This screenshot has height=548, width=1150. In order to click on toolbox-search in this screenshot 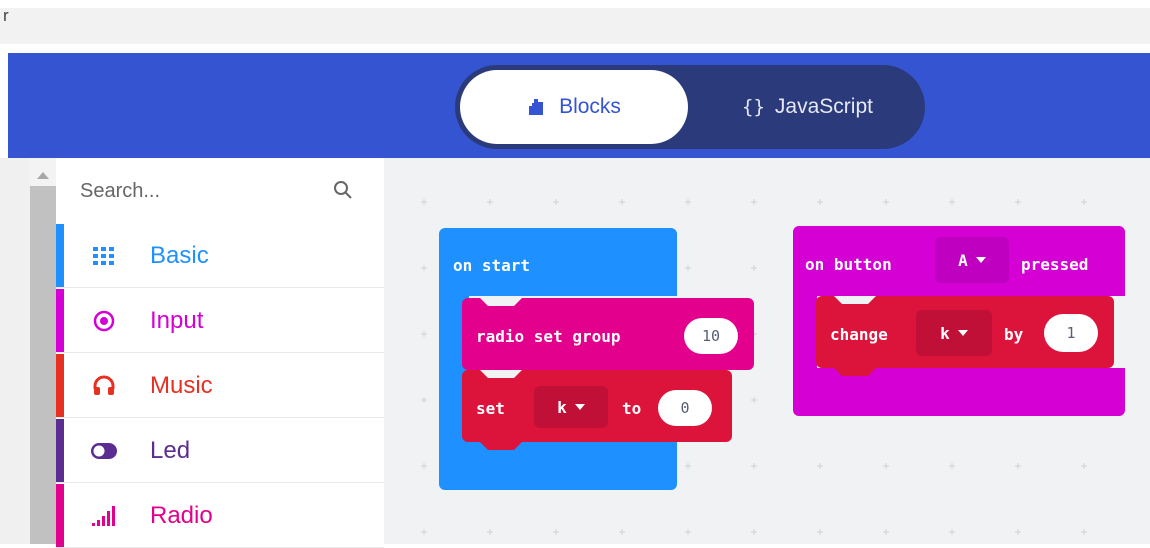, I will do `click(220, 191)`.